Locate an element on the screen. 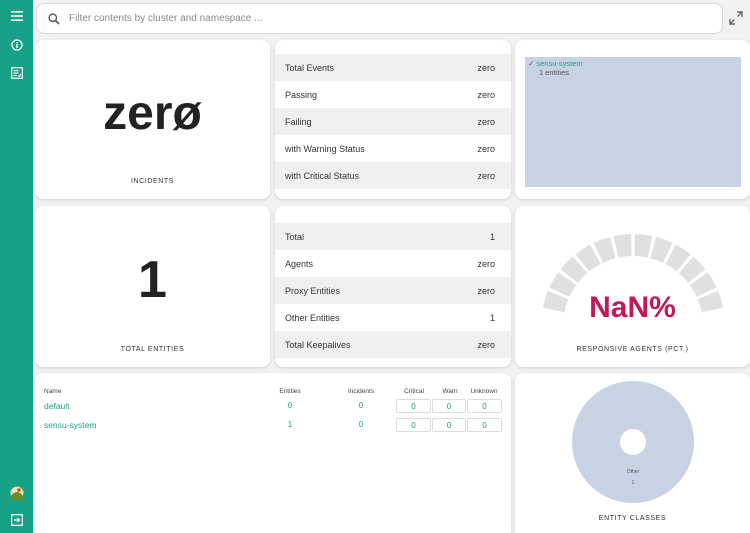  events-row-label: with Critical Status is located at coordinates (322, 175).